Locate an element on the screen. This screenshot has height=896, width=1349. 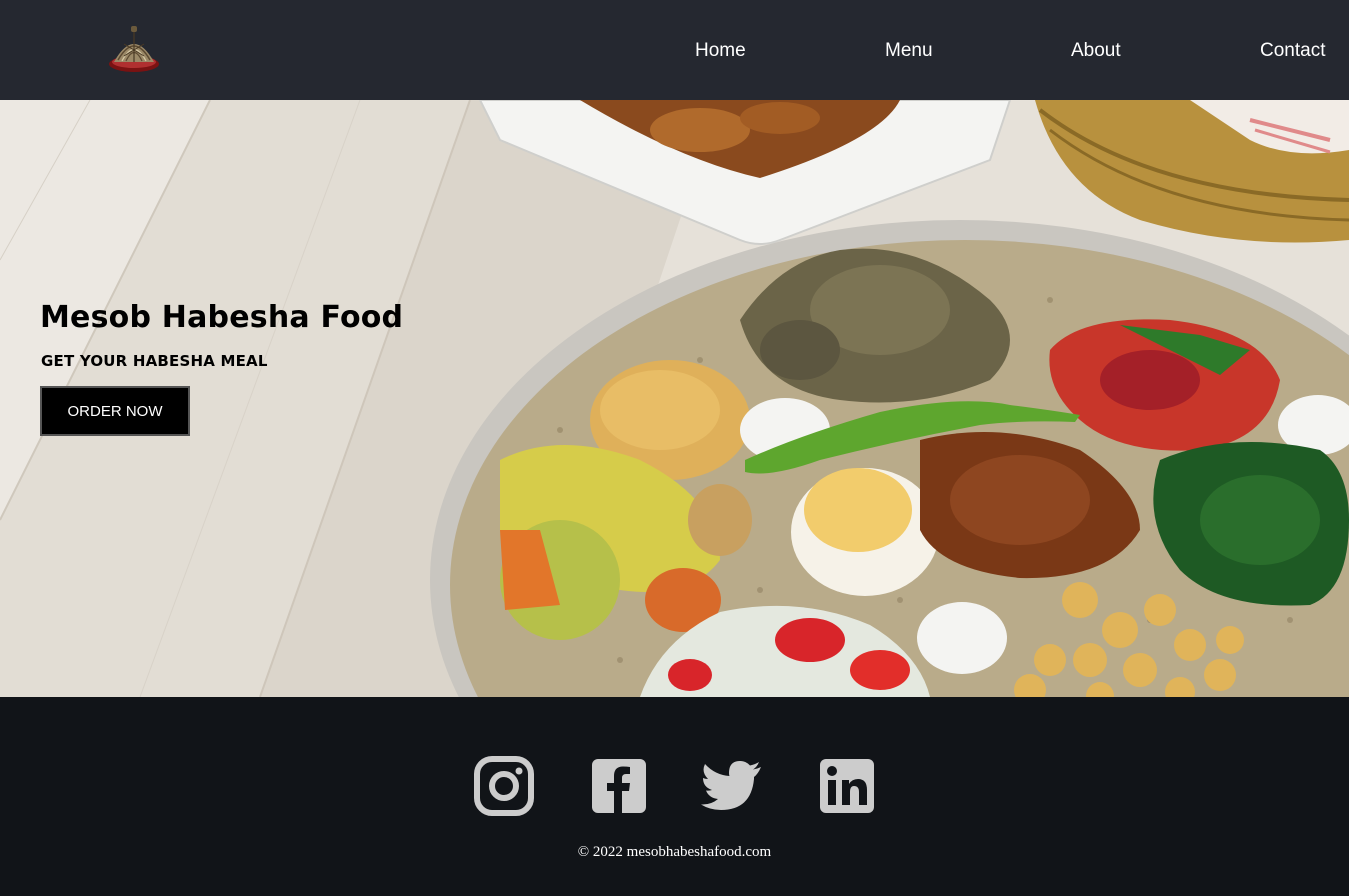
hero-subtitle: GET YOUR HABESHA MEAL is located at coordinates (154, 361).